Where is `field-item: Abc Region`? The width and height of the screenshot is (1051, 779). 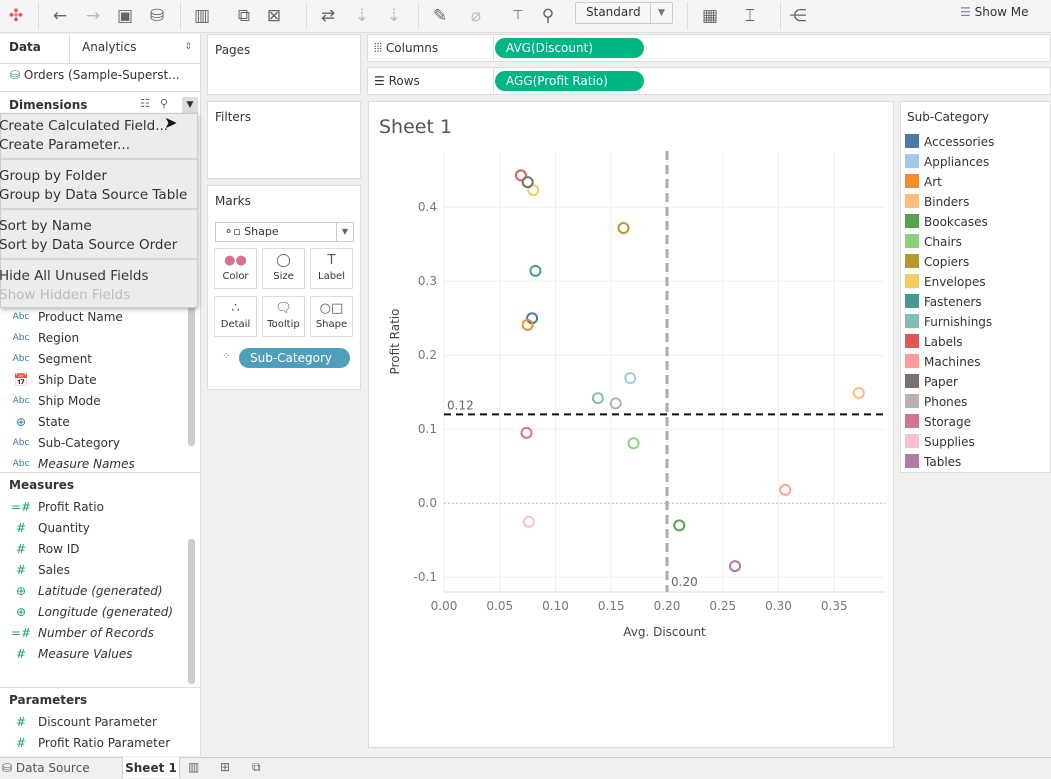
field-item: Abc Region is located at coordinates (95, 338).